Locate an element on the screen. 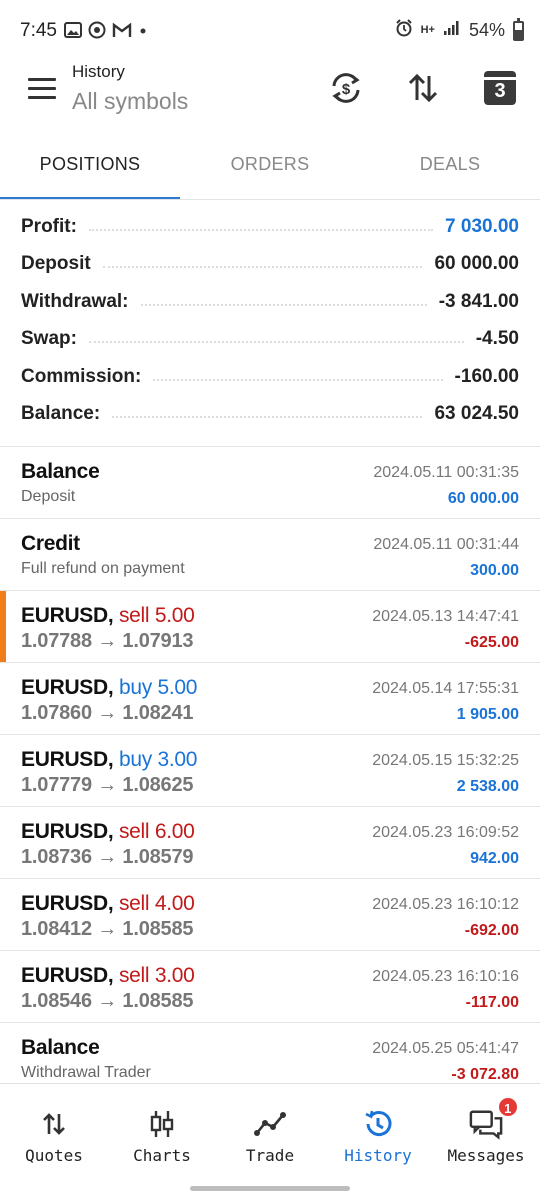 This screenshot has width=540, height=1200. trade-heading: EURUSD, sell 6.00 is located at coordinates (108, 832).